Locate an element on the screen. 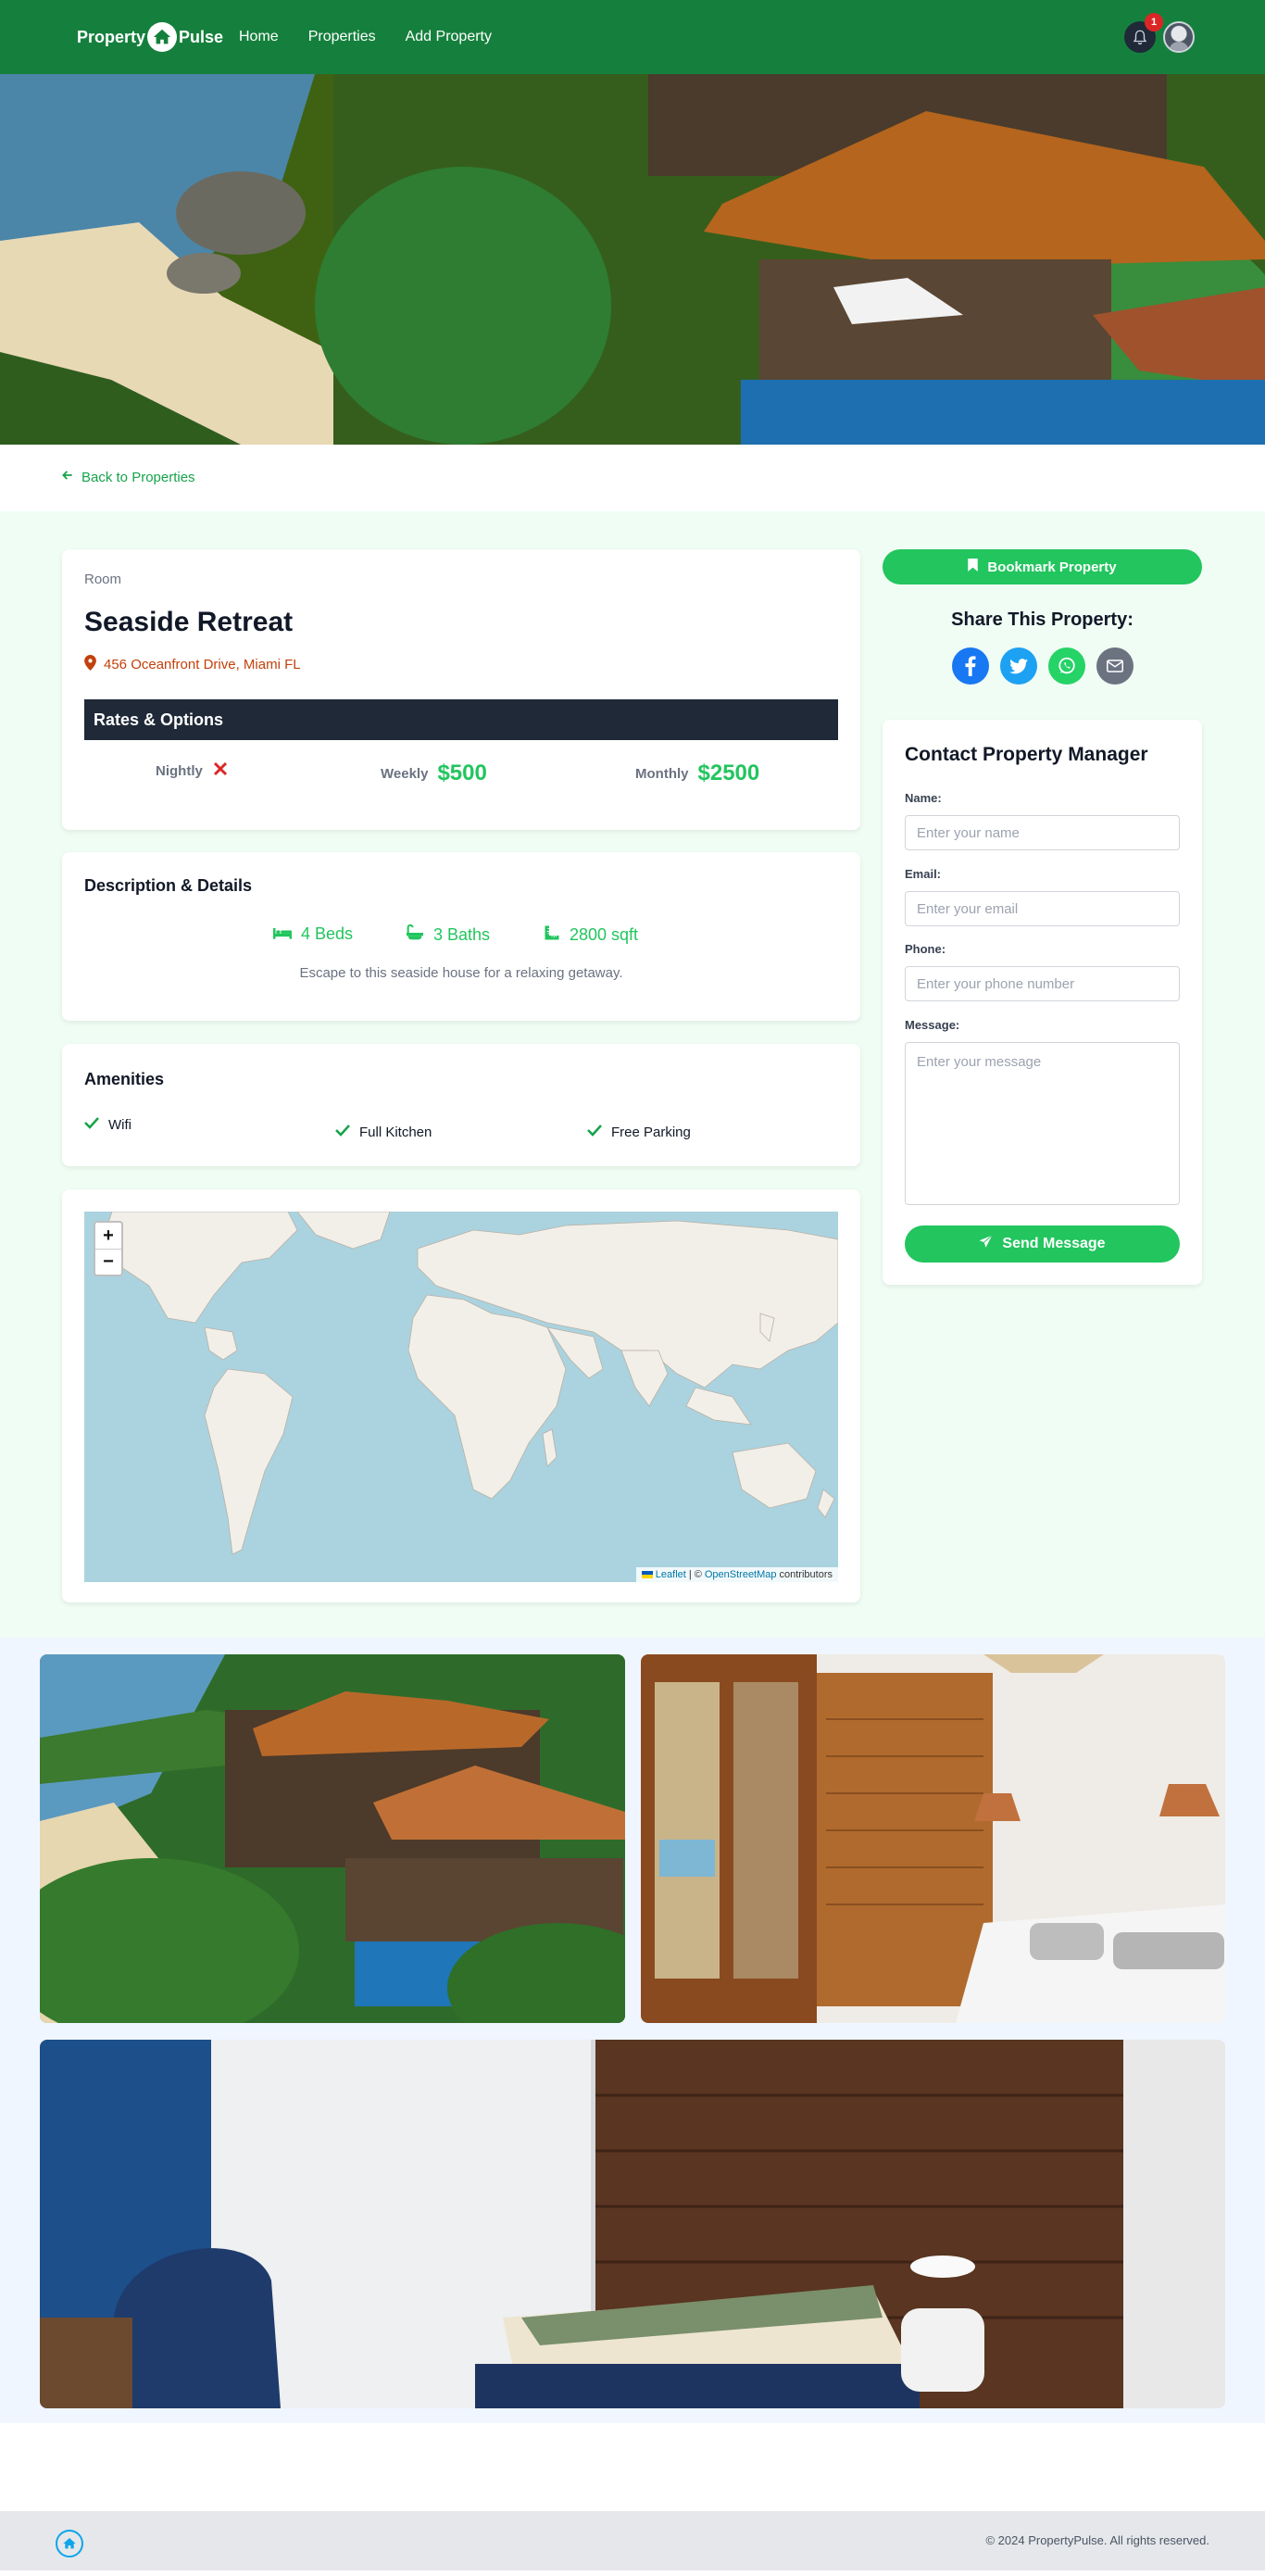  amenity-label: Wifi is located at coordinates (120, 1124).